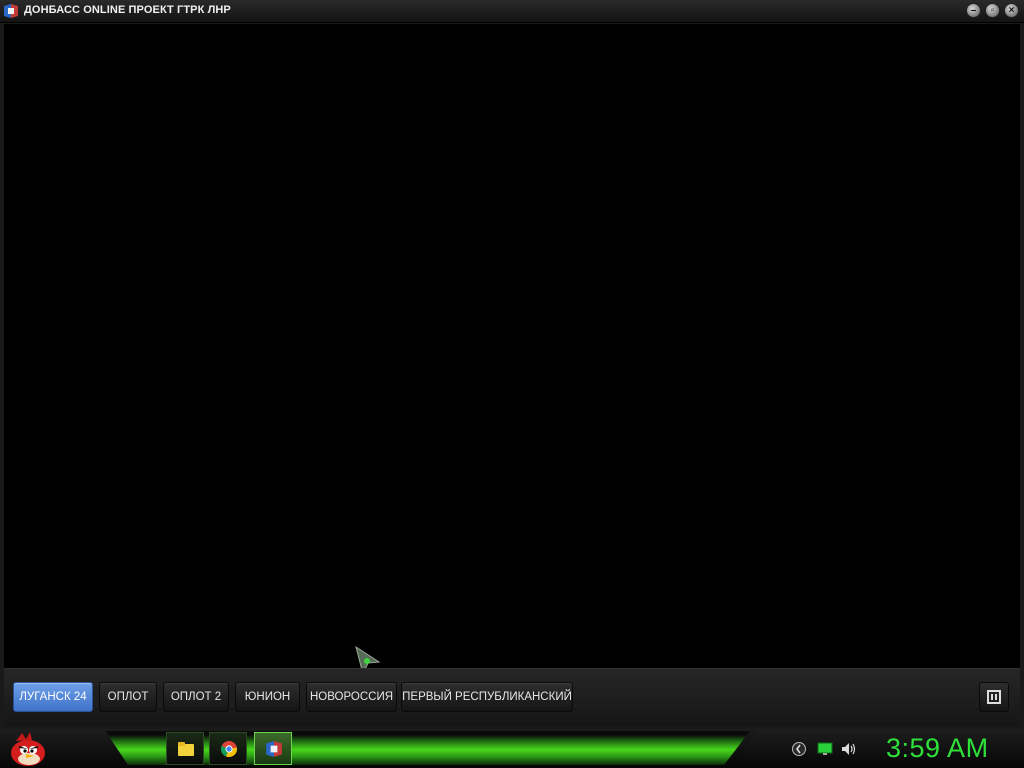  I want to click on channel-button-union: ЮНИОН, so click(267, 697).